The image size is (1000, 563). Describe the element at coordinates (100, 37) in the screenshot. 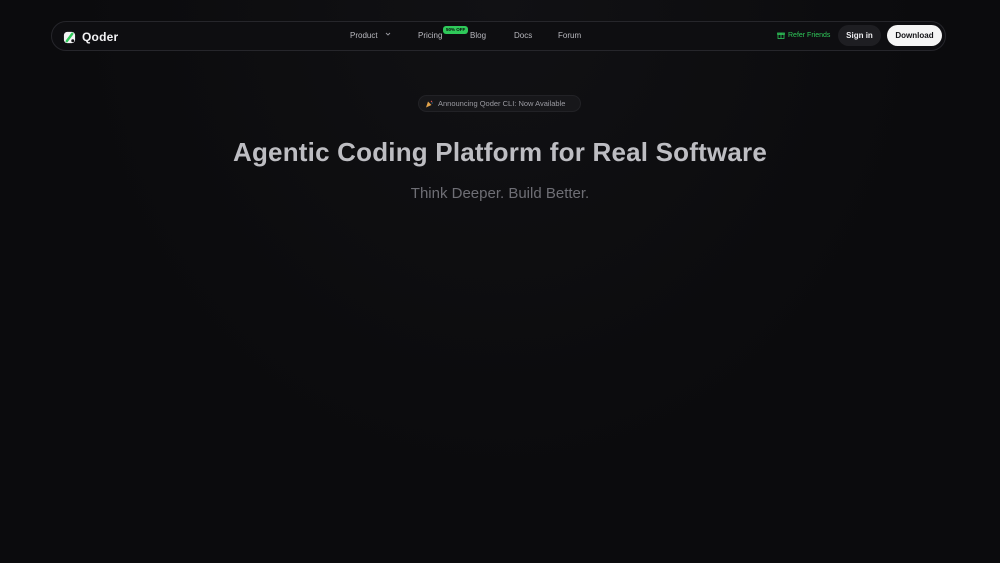

I see `logo-text: Qoder` at that location.